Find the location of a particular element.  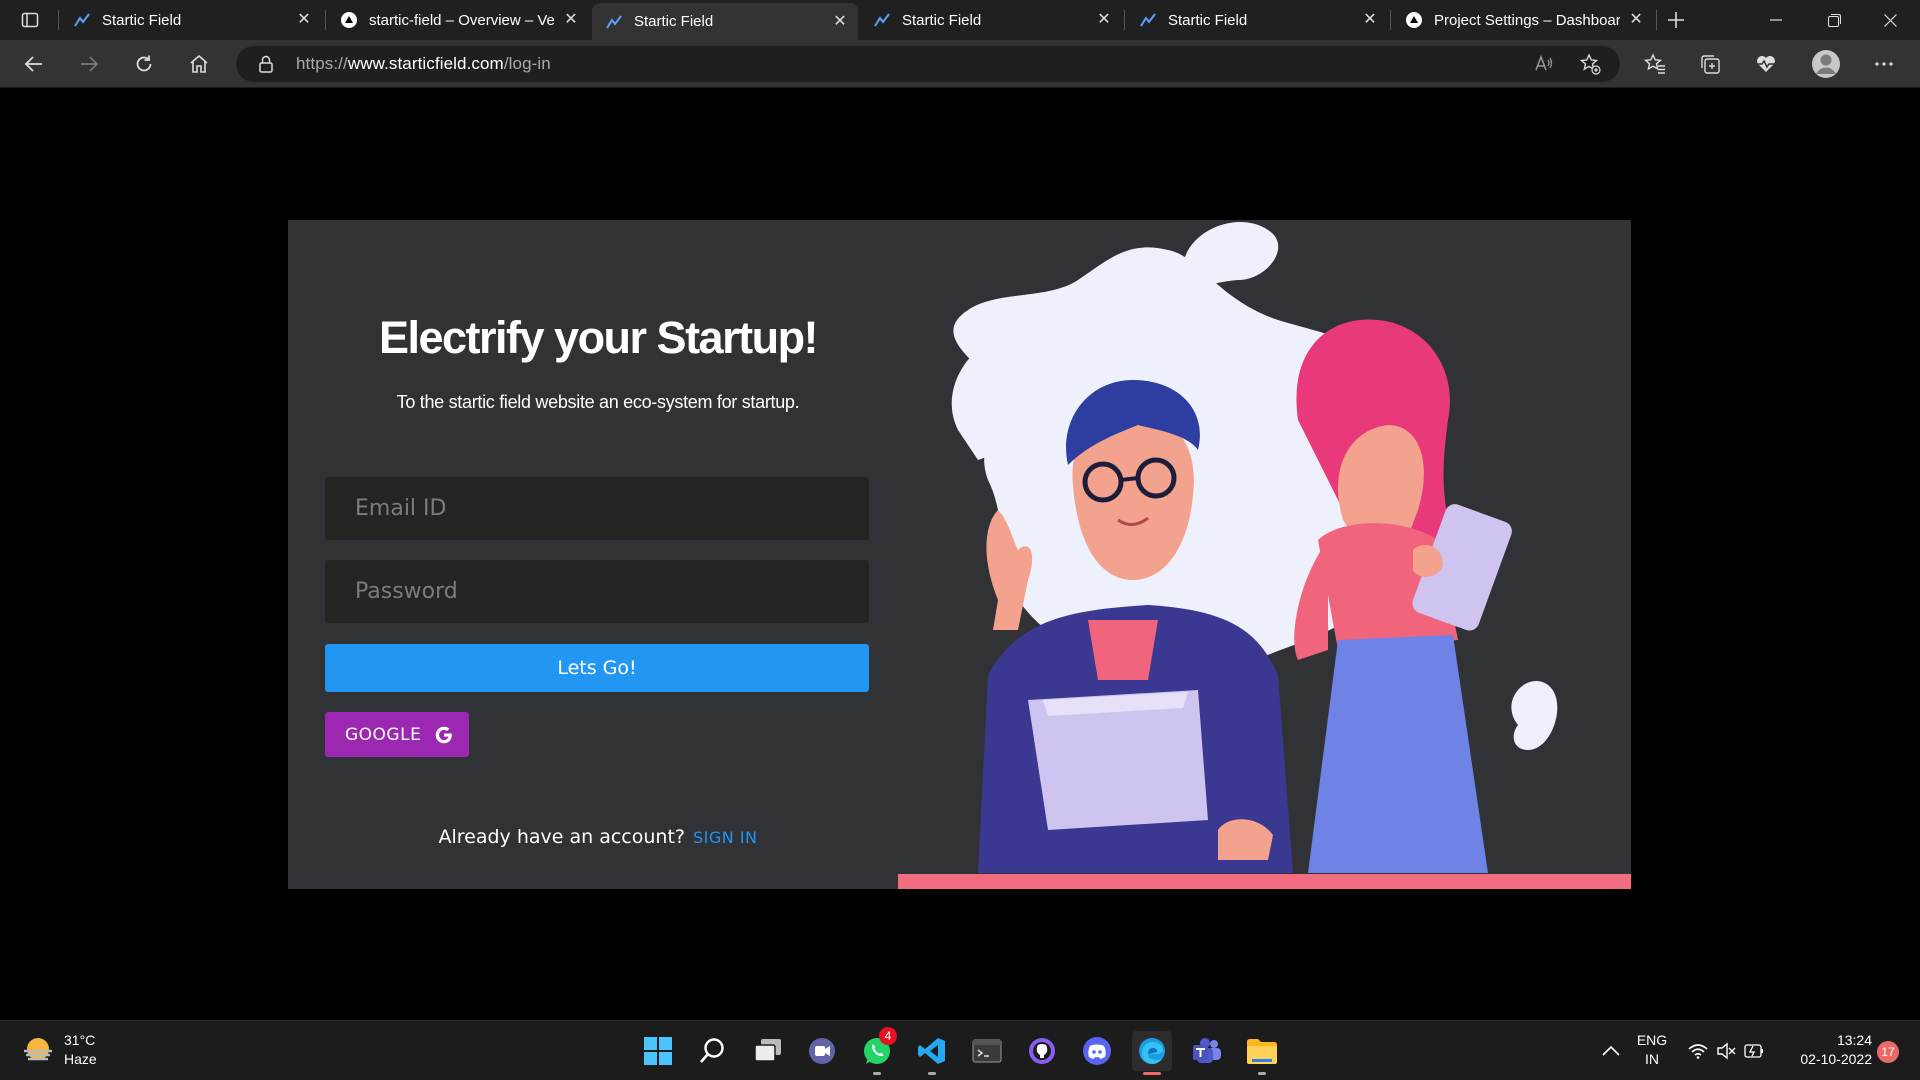

password-field is located at coordinates (597, 591).